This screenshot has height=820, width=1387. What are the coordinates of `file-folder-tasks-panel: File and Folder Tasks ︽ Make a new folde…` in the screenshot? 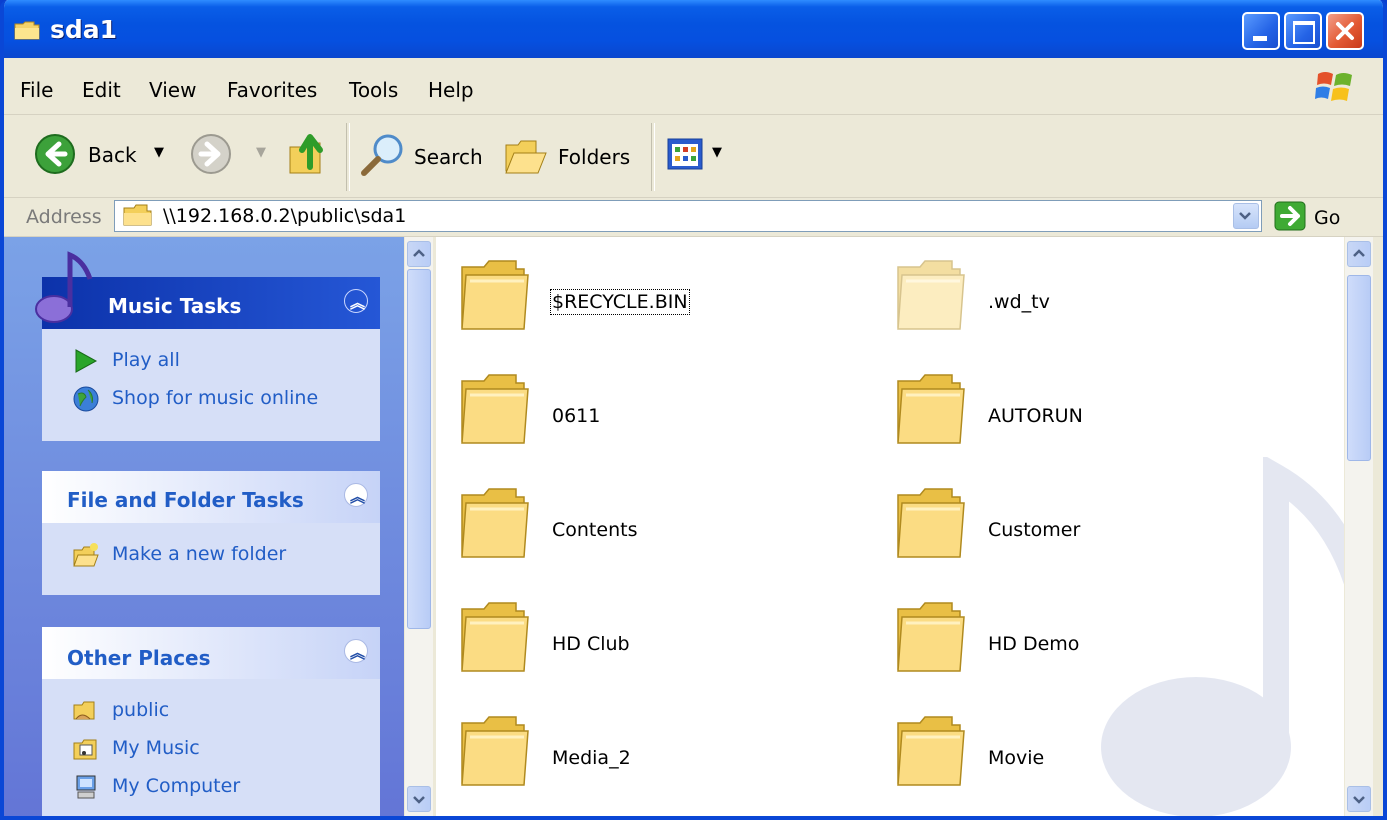 It's located at (211, 533).